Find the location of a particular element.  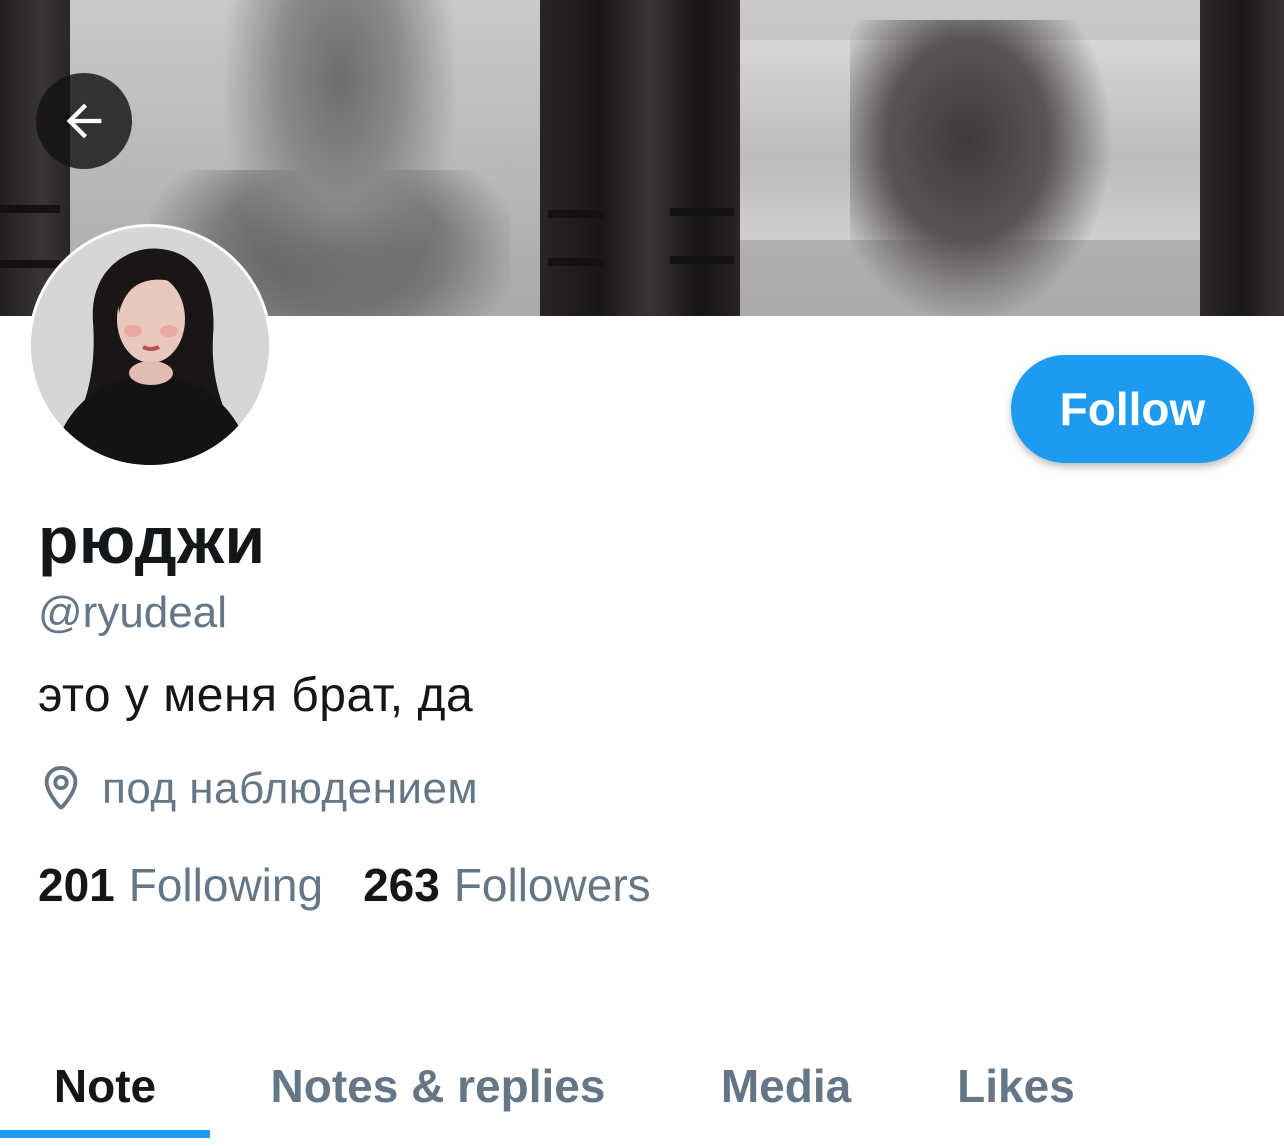

following-stat: 201 Following is located at coordinates (180, 885).